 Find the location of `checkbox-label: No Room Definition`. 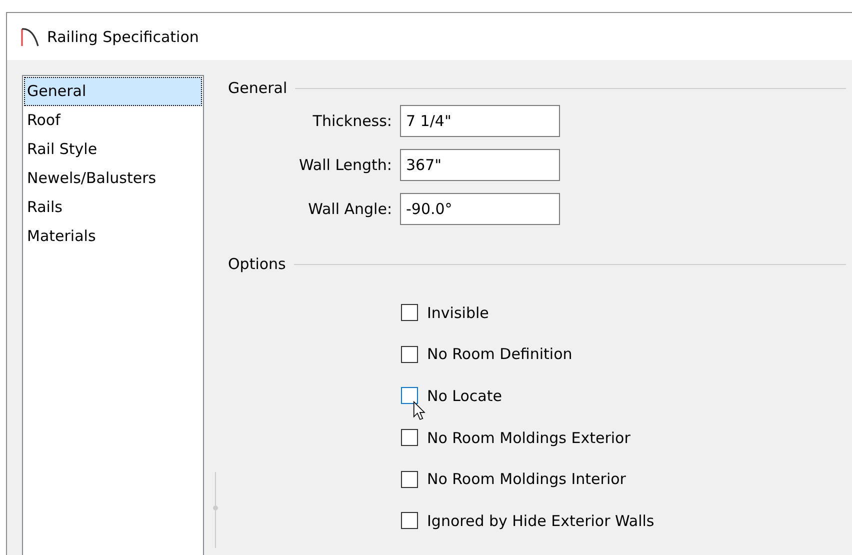

checkbox-label: No Room Definition is located at coordinates (499, 354).